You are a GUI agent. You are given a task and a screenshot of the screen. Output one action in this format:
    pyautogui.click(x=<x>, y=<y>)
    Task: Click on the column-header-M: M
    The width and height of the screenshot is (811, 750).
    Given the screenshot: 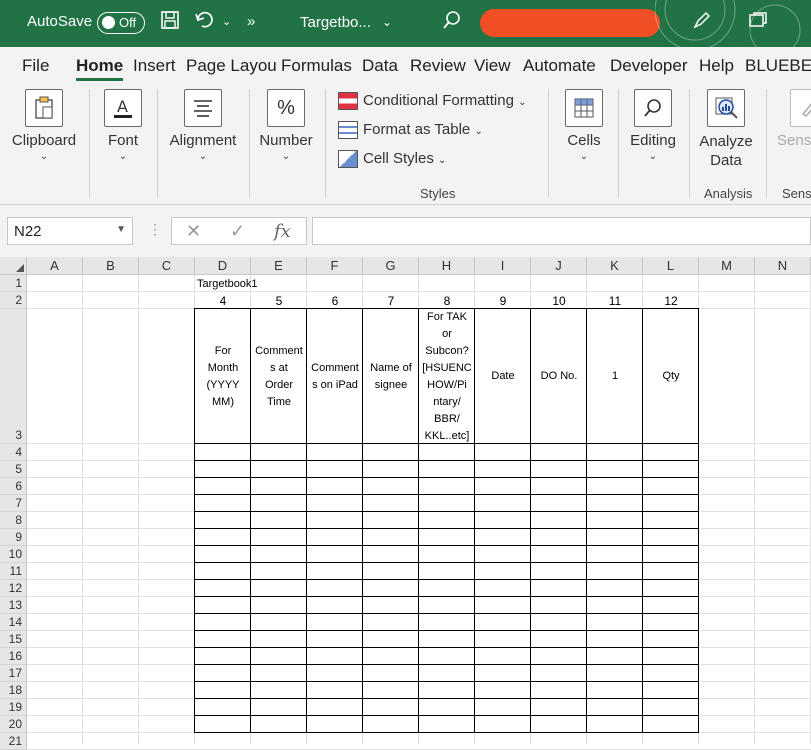 What is the action you would take?
    pyautogui.click(x=727, y=266)
    